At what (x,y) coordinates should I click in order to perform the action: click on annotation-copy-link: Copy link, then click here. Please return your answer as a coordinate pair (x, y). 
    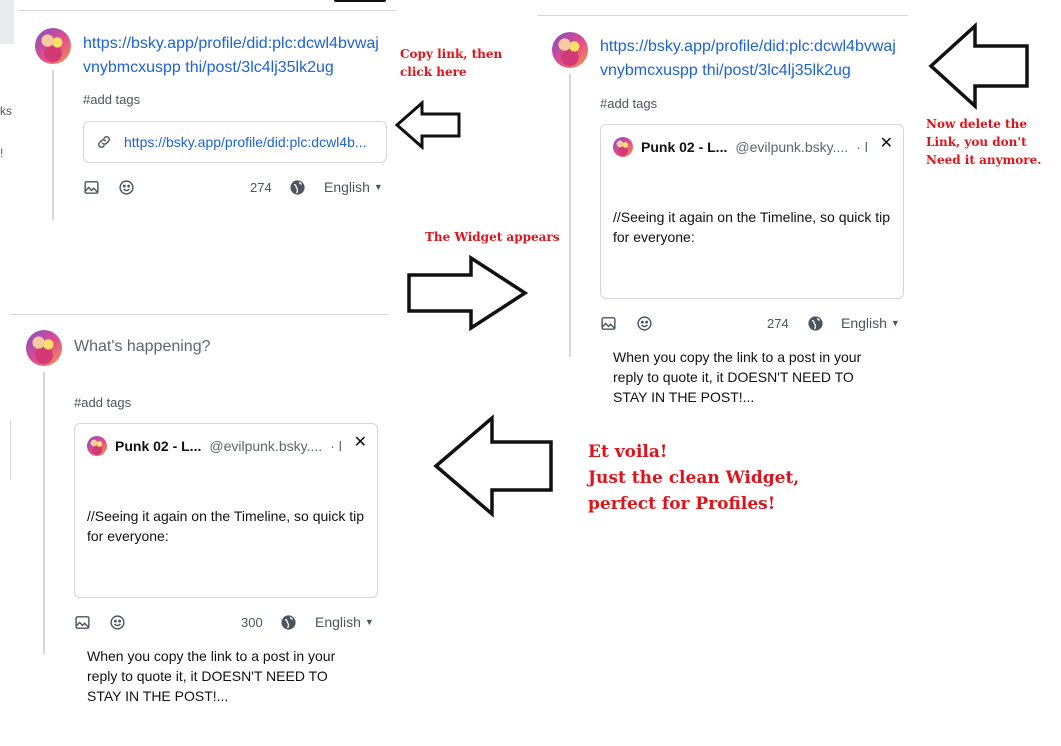
    Looking at the image, I should click on (451, 63).